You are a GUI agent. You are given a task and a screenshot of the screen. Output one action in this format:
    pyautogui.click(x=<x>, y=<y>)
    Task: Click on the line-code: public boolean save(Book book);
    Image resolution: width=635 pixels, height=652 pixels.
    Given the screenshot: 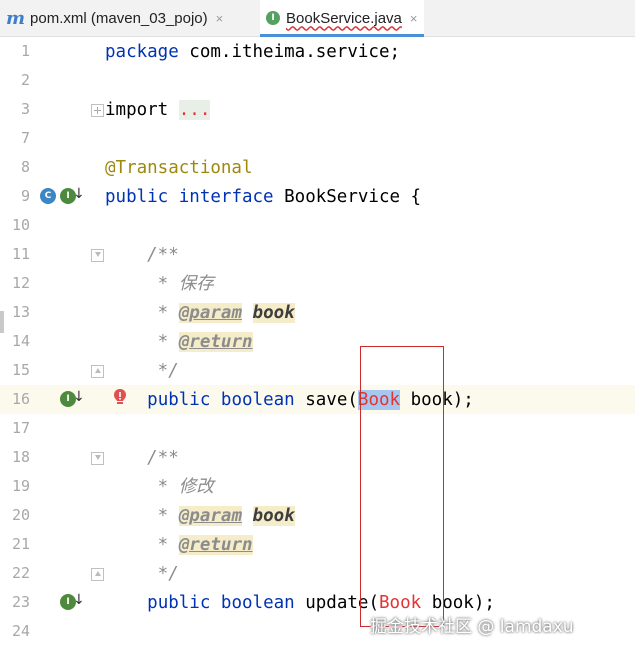 What is the action you would take?
    pyautogui.click(x=289, y=400)
    